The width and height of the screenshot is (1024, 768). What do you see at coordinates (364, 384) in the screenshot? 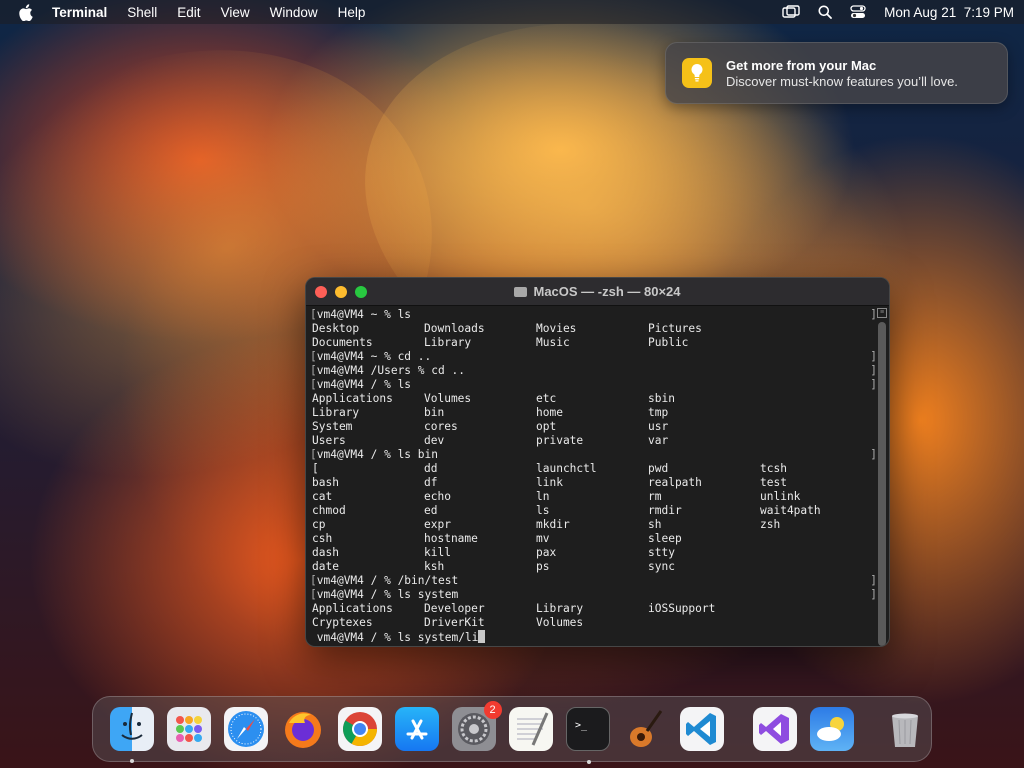
I see `terminal-line-text: vm4@VM4 / % ls` at bounding box center [364, 384].